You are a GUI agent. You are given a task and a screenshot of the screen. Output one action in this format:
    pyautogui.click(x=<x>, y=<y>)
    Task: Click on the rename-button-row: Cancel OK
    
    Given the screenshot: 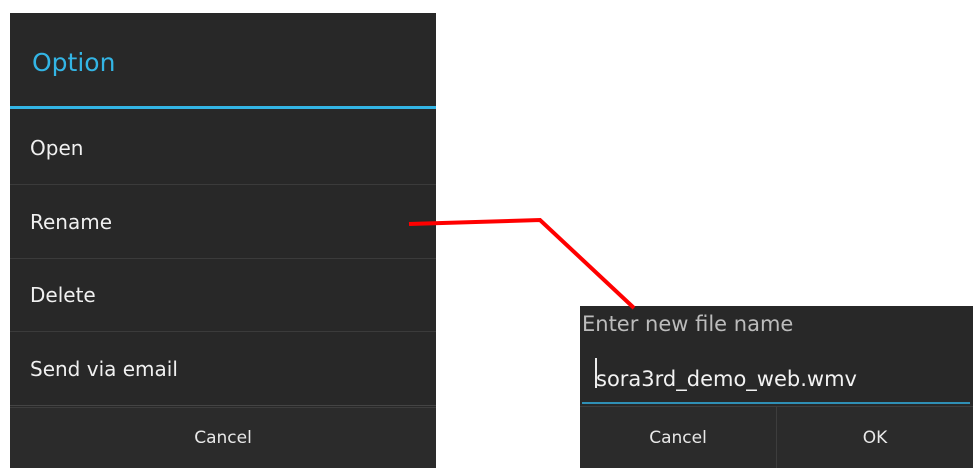 What is the action you would take?
    pyautogui.click(x=776, y=437)
    